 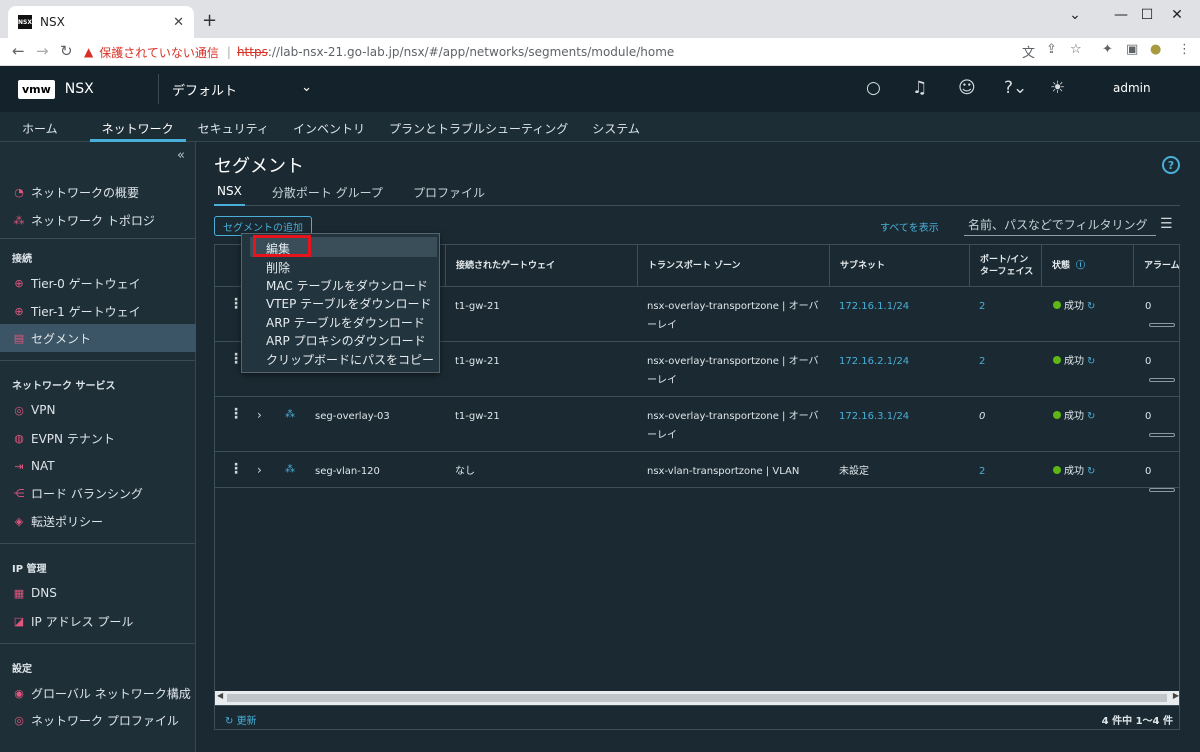 What do you see at coordinates (1028, 51) in the screenshot?
I see `translate-icon: 文` at bounding box center [1028, 51].